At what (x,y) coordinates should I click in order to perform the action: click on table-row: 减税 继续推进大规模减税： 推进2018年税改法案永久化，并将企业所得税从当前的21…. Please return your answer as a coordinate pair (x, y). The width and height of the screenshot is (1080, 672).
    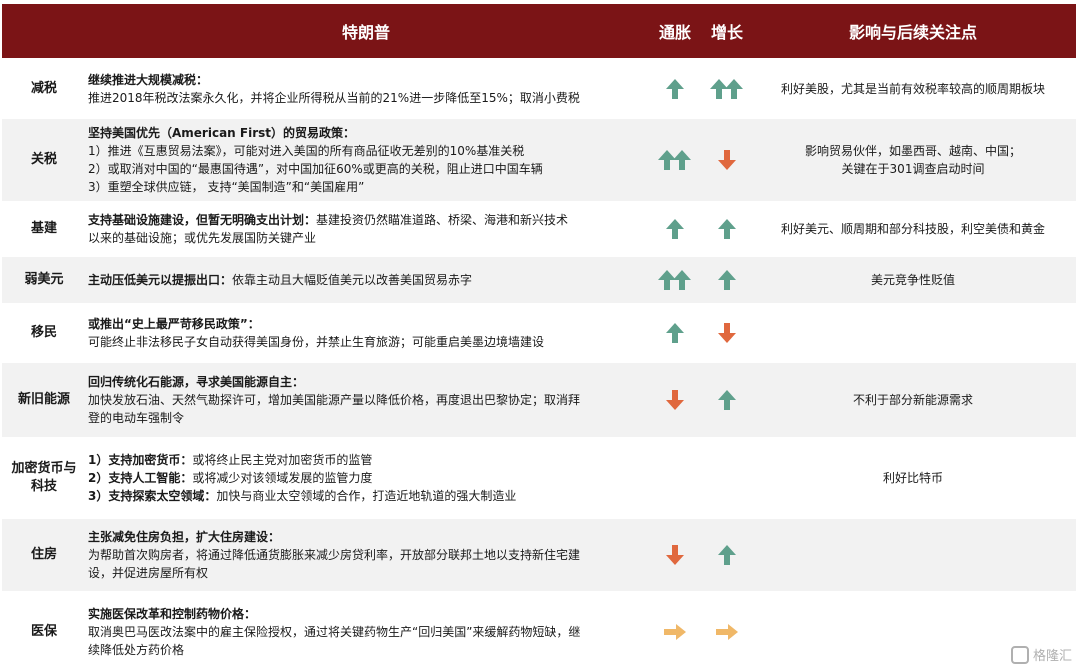
    Looking at the image, I should click on (539, 88).